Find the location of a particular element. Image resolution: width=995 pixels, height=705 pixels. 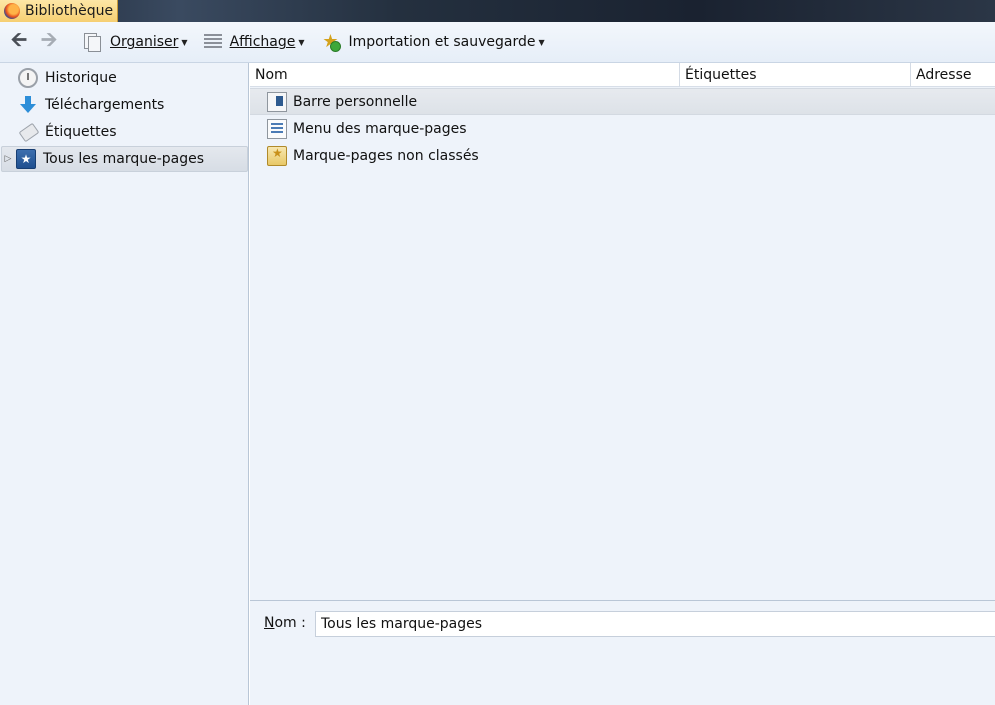

tag-icon is located at coordinates (28, 132).